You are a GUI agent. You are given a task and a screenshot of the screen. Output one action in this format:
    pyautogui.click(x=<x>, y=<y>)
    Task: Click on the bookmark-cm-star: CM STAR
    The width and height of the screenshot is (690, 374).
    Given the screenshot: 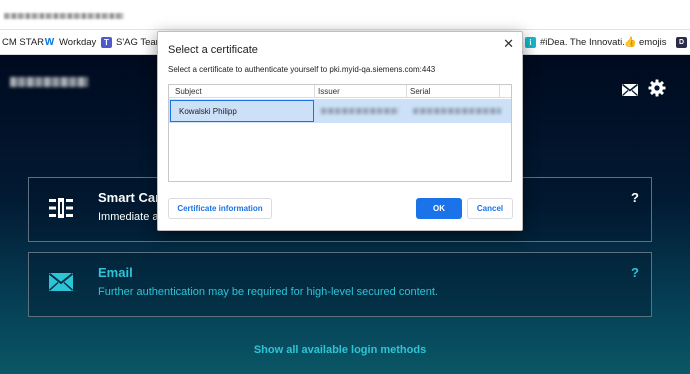 What is the action you would take?
    pyautogui.click(x=23, y=42)
    